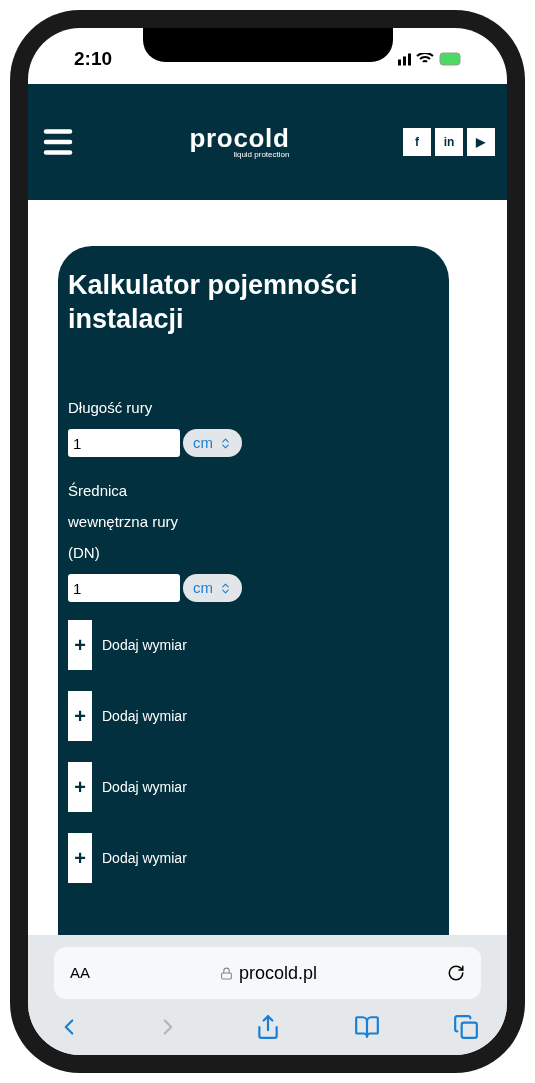  What do you see at coordinates (80, 973) in the screenshot?
I see `text-size-button: AA` at bounding box center [80, 973].